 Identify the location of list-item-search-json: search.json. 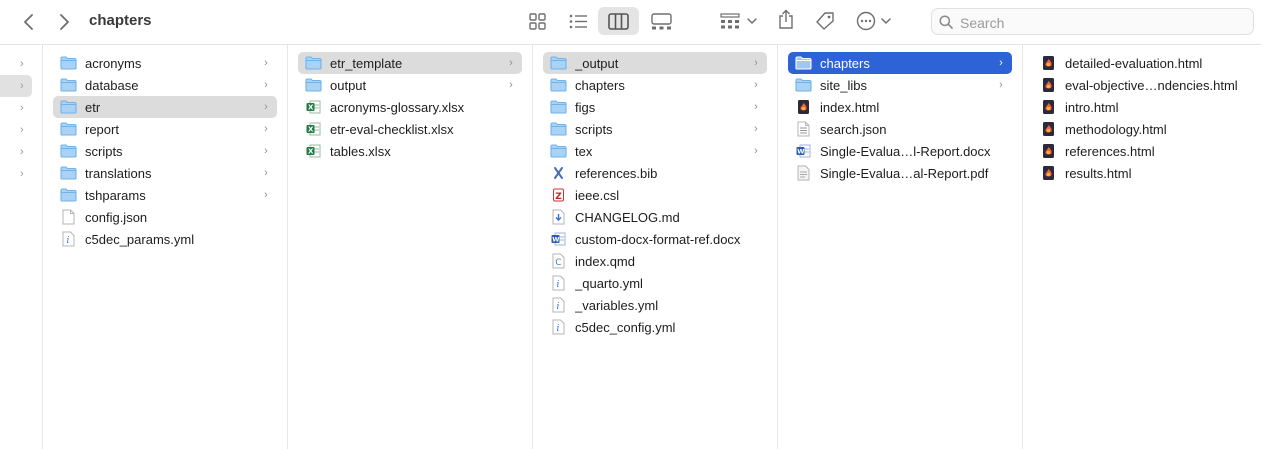
(900, 129).